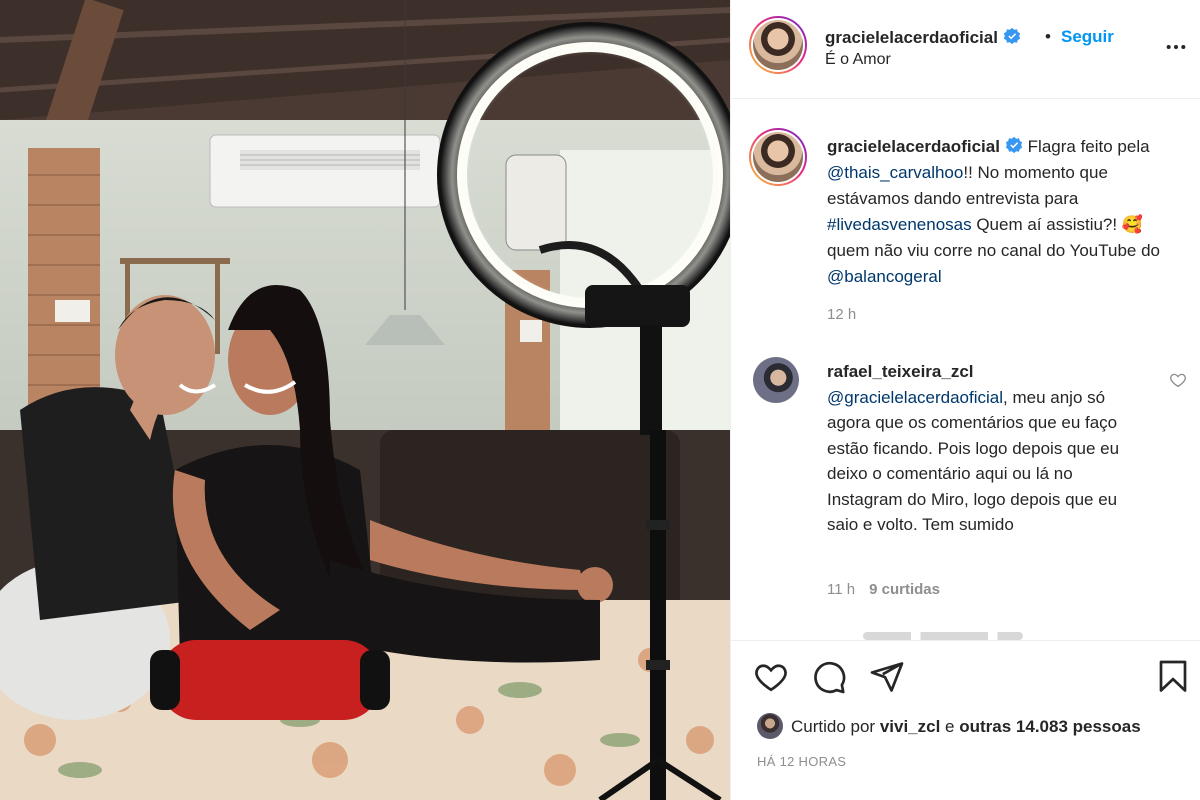  What do you see at coordinates (1173, 677) in the screenshot?
I see `bookmark-icon` at bounding box center [1173, 677].